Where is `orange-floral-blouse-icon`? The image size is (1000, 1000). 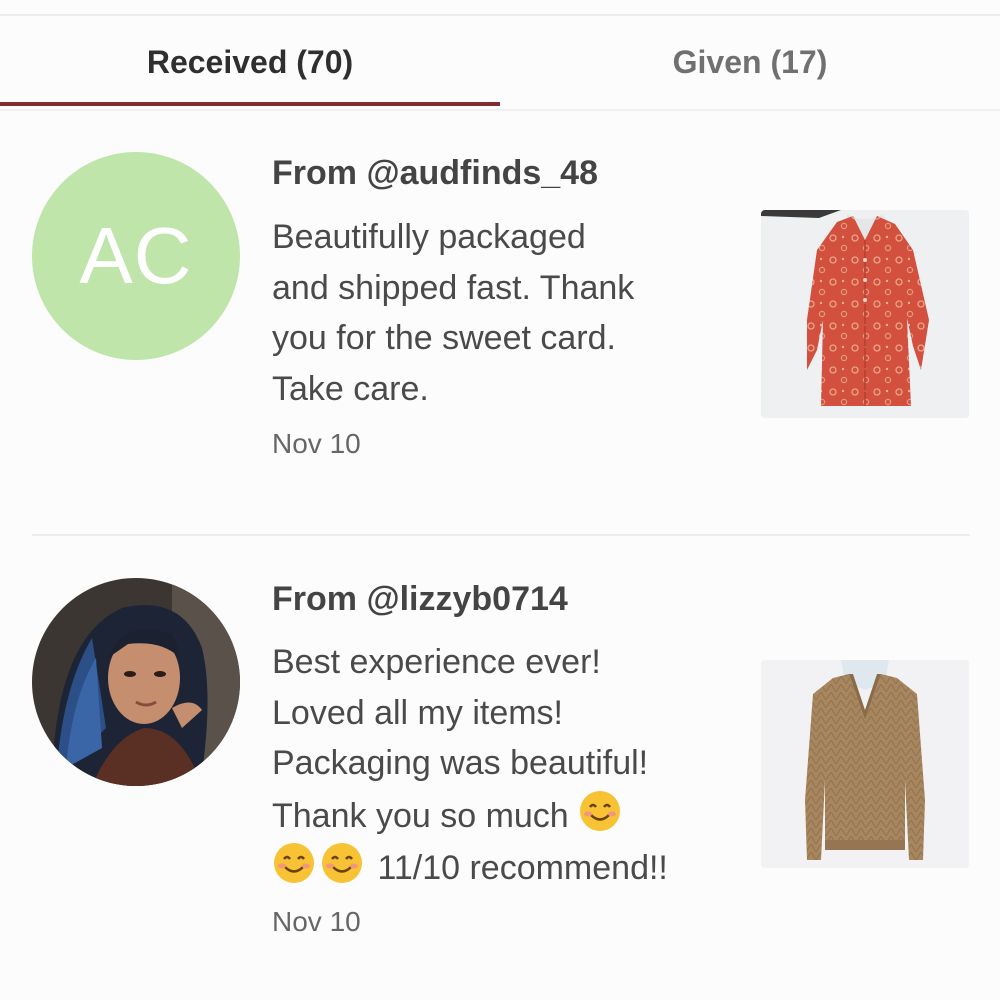
orange-floral-blouse-icon is located at coordinates (865, 314).